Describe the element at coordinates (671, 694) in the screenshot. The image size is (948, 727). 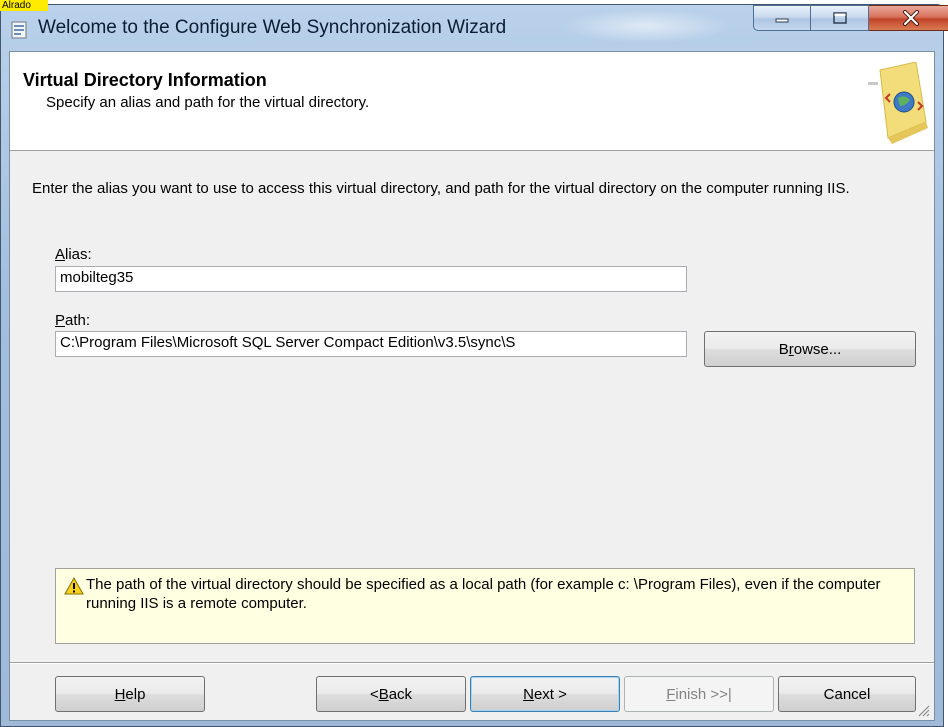
I see `finish-label-mnemonic: F` at that location.